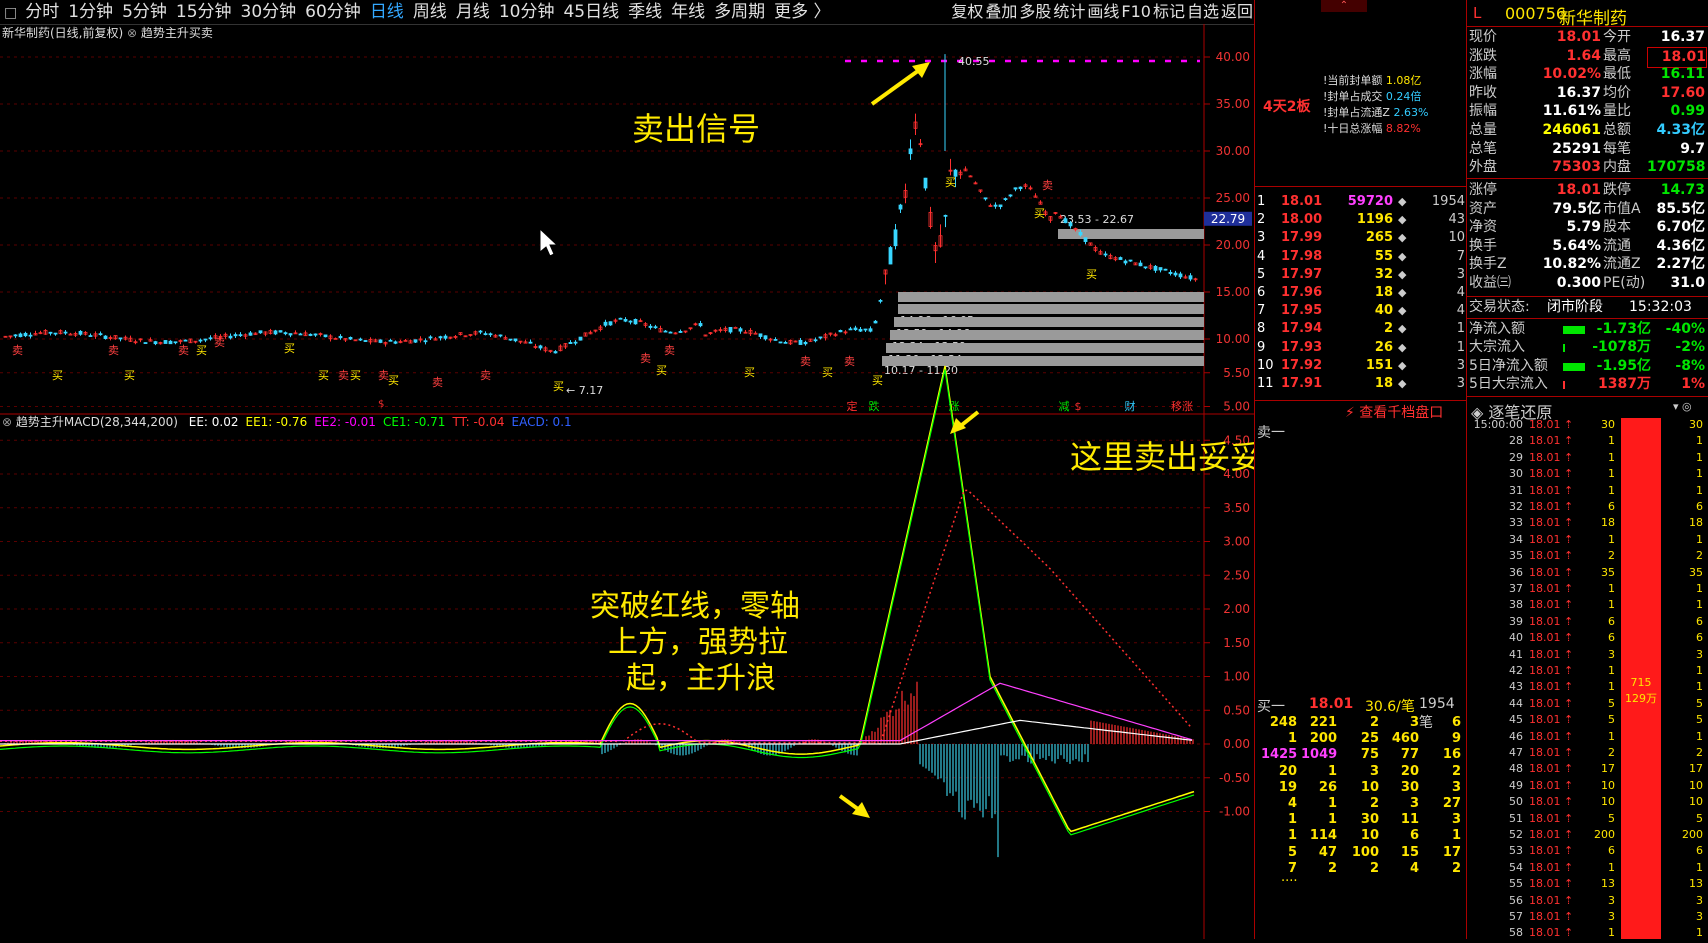 This screenshot has width=1708, height=943. What do you see at coordinates (1411, 112) in the screenshot?
I see `seal-value: 2.63%` at bounding box center [1411, 112].